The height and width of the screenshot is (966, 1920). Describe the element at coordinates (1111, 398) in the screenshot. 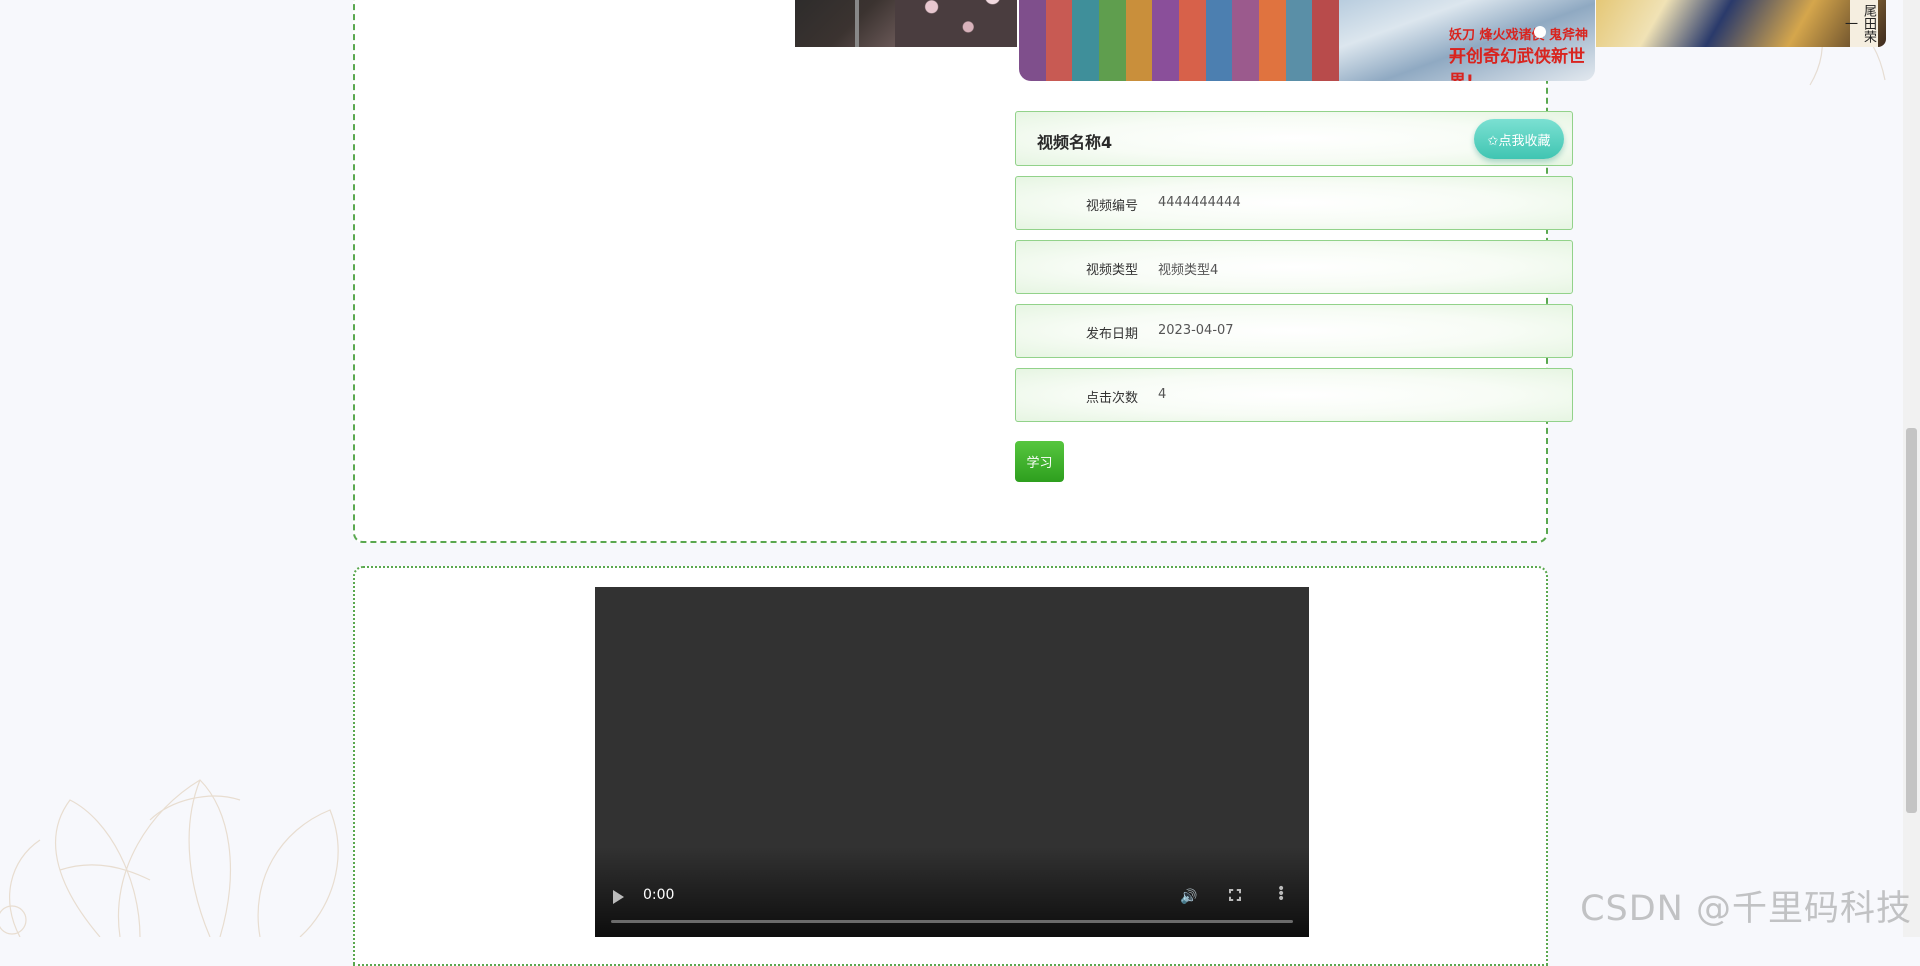

I see `info-label: 点击次数` at that location.